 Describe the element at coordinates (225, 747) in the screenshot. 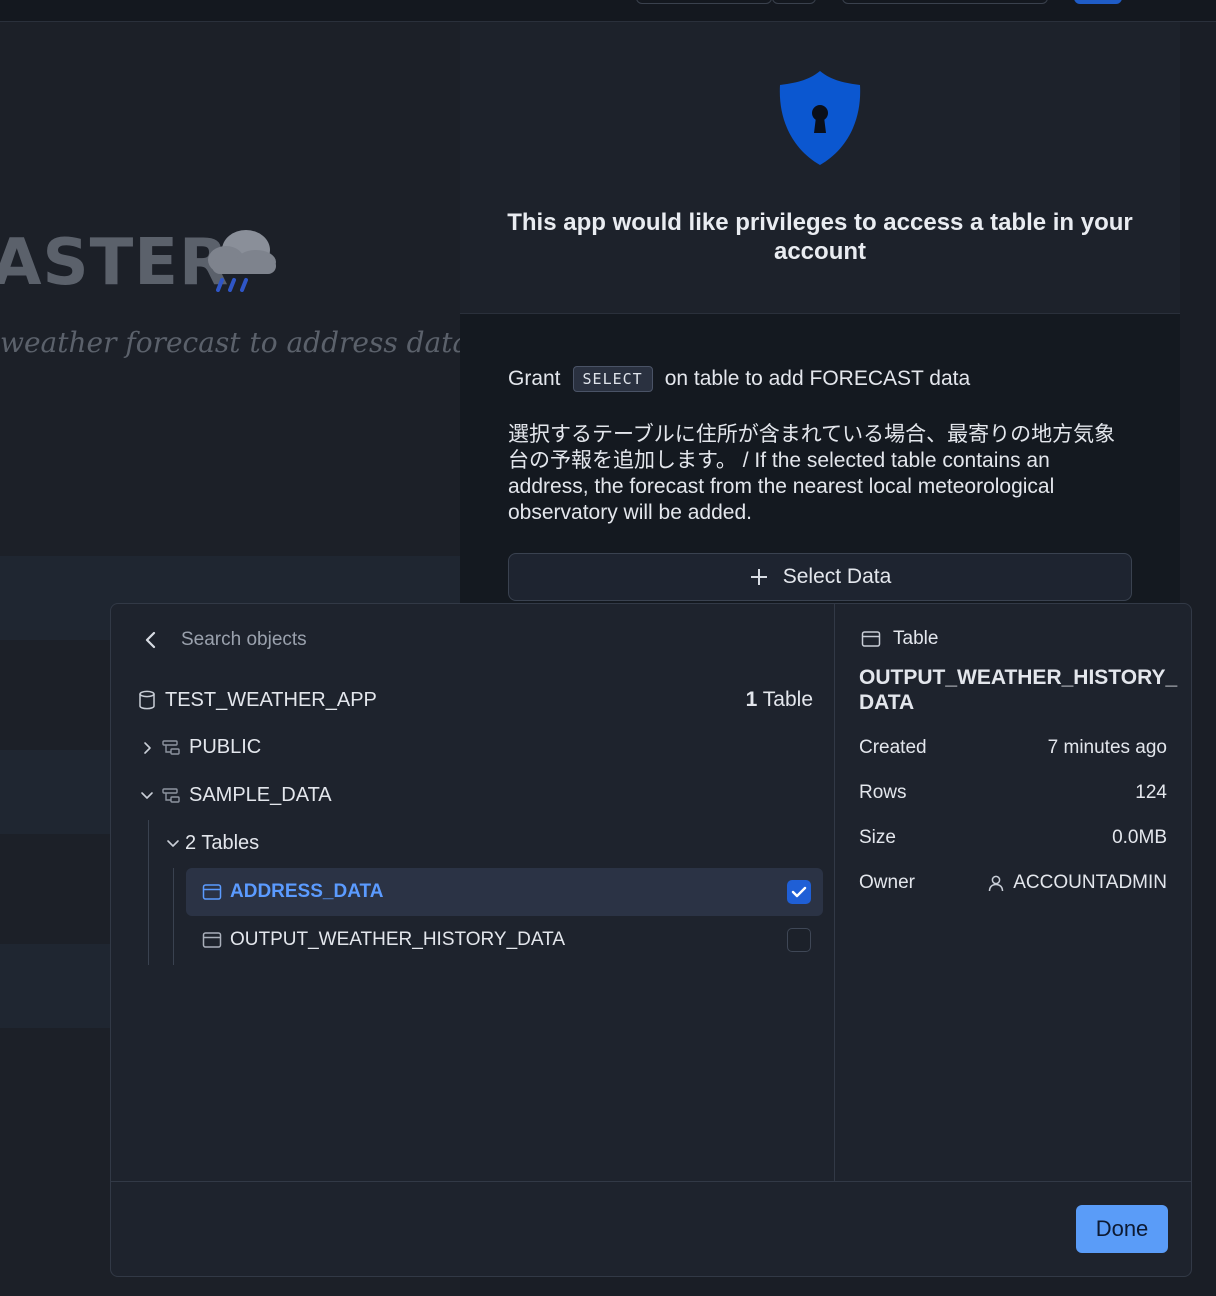

I see `schema-name: PUBLIC` at that location.